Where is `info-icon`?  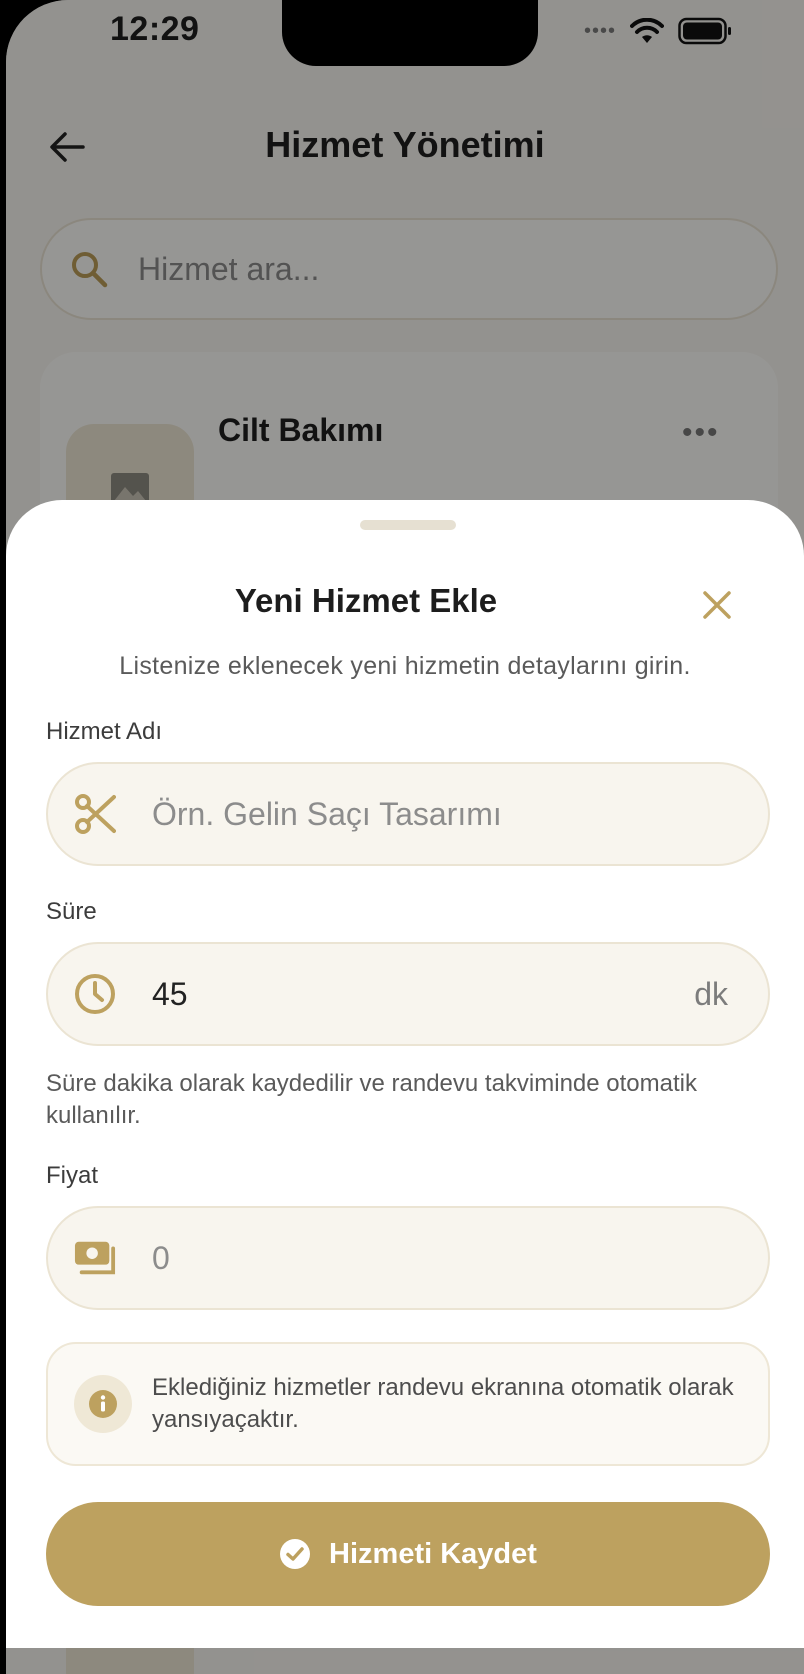 info-icon is located at coordinates (103, 1404).